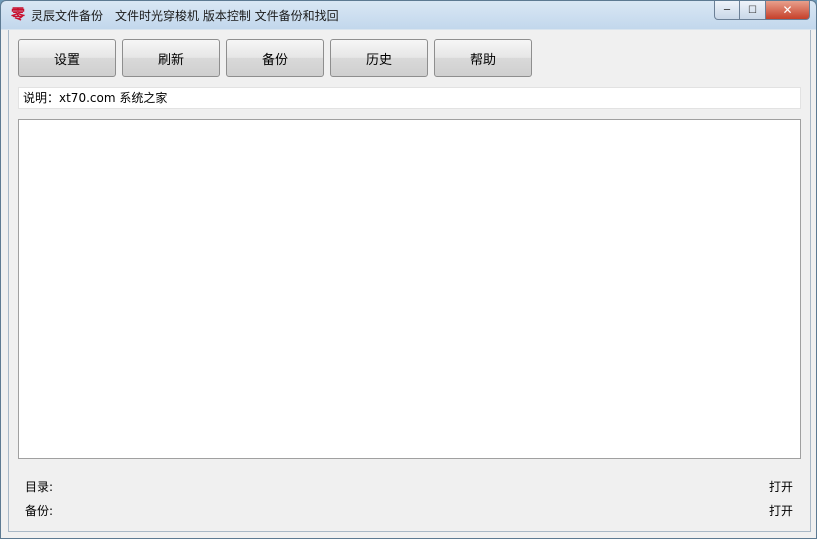 Image resolution: width=817 pixels, height=539 pixels. What do you see at coordinates (67, 58) in the screenshot?
I see `settings-button: 设置` at bounding box center [67, 58].